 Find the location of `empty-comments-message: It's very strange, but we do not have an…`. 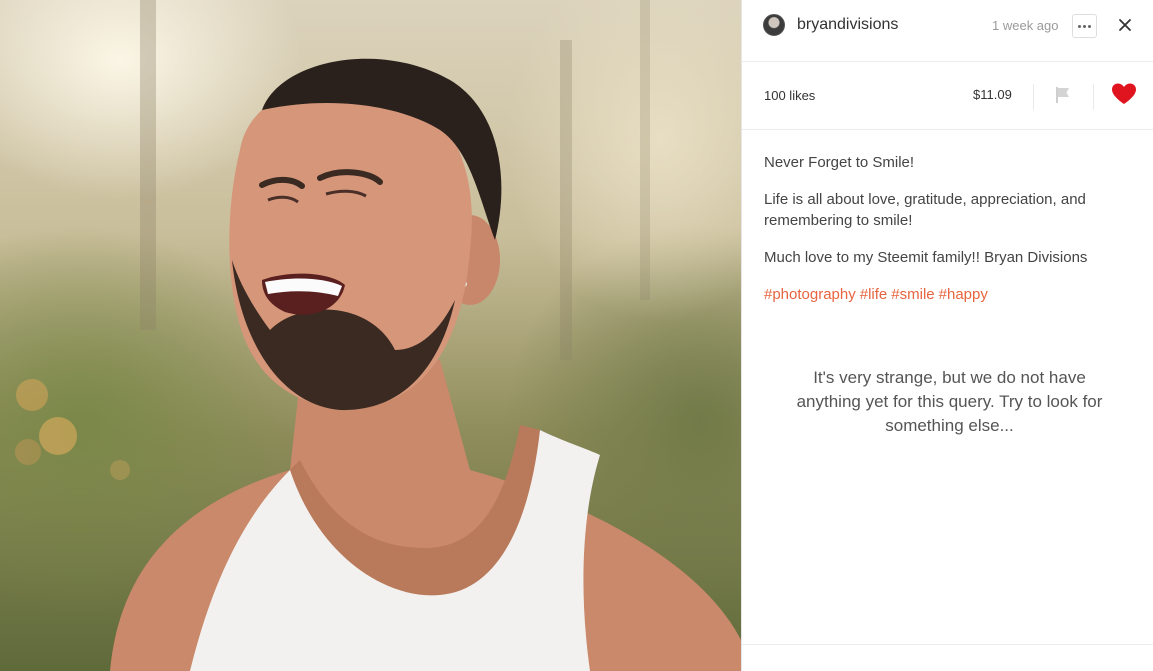

empty-comments-message: It's very strange, but we do not have an… is located at coordinates (949, 401).